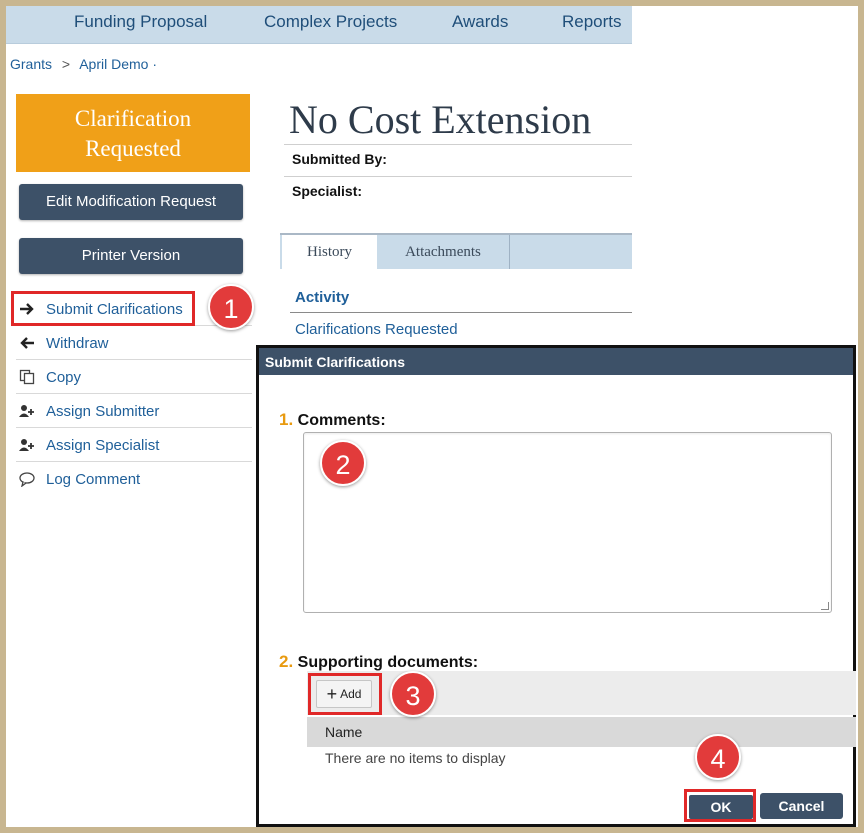  I want to click on action-assign-submitter: Assign Submitter, so click(134, 411).